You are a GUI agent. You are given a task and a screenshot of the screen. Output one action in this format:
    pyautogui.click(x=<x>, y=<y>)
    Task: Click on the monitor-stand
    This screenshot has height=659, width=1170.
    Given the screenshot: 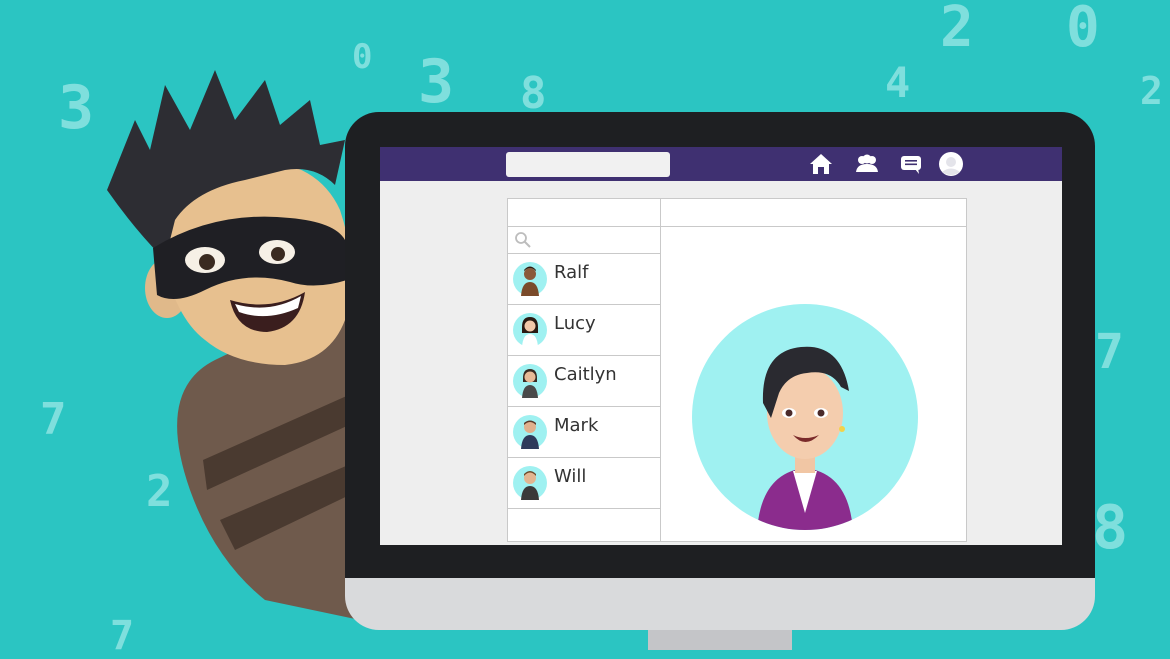 What is the action you would take?
    pyautogui.click(x=720, y=640)
    